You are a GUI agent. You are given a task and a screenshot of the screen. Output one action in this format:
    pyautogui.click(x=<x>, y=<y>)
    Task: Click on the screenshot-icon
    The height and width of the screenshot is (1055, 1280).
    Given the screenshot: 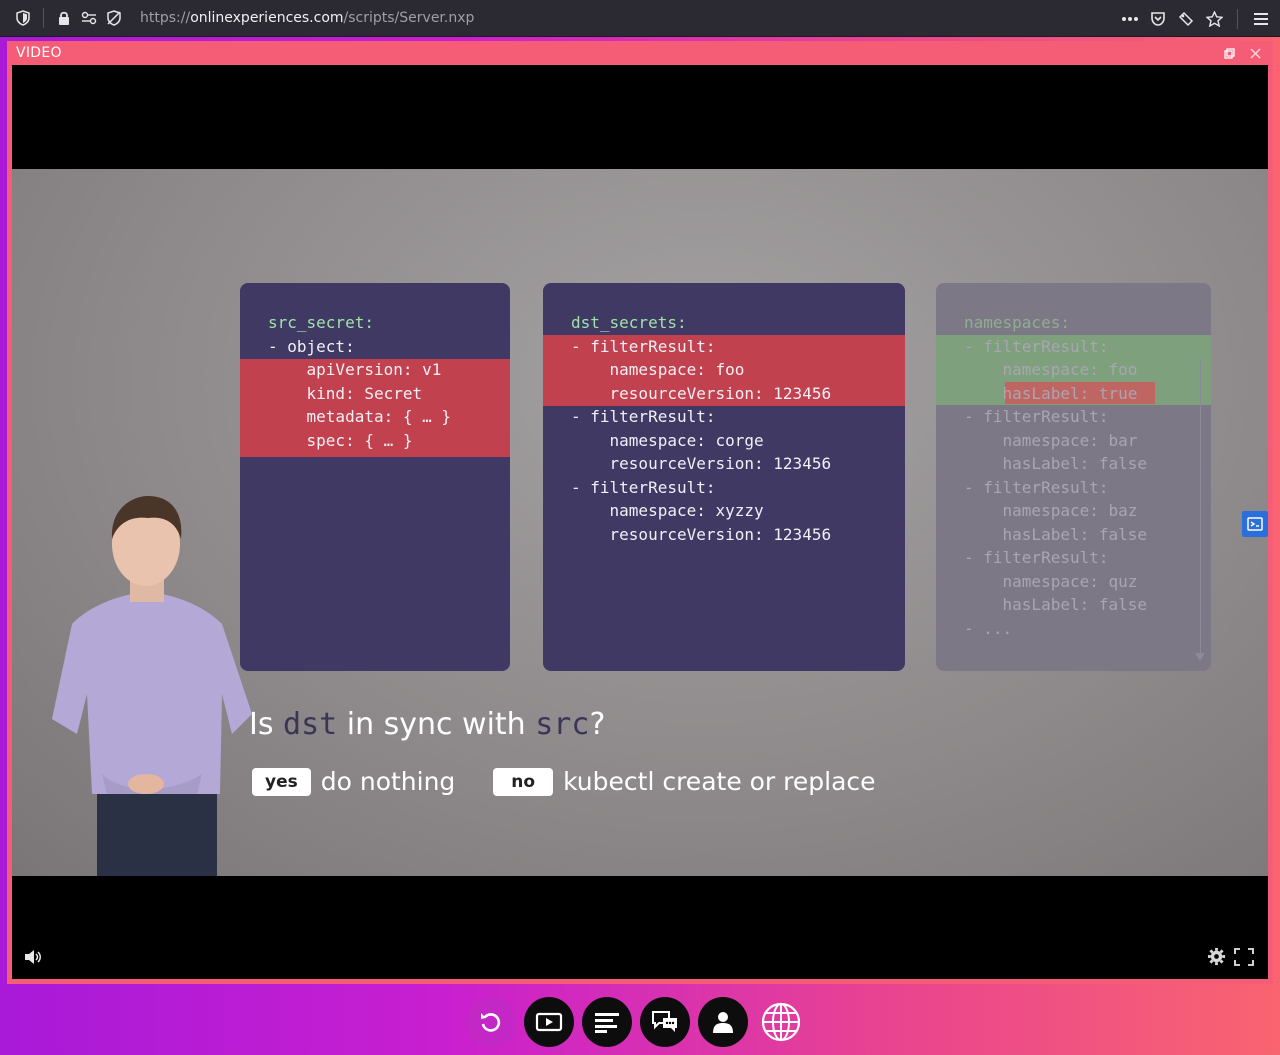 What is the action you would take?
    pyautogui.click(x=1186, y=19)
    